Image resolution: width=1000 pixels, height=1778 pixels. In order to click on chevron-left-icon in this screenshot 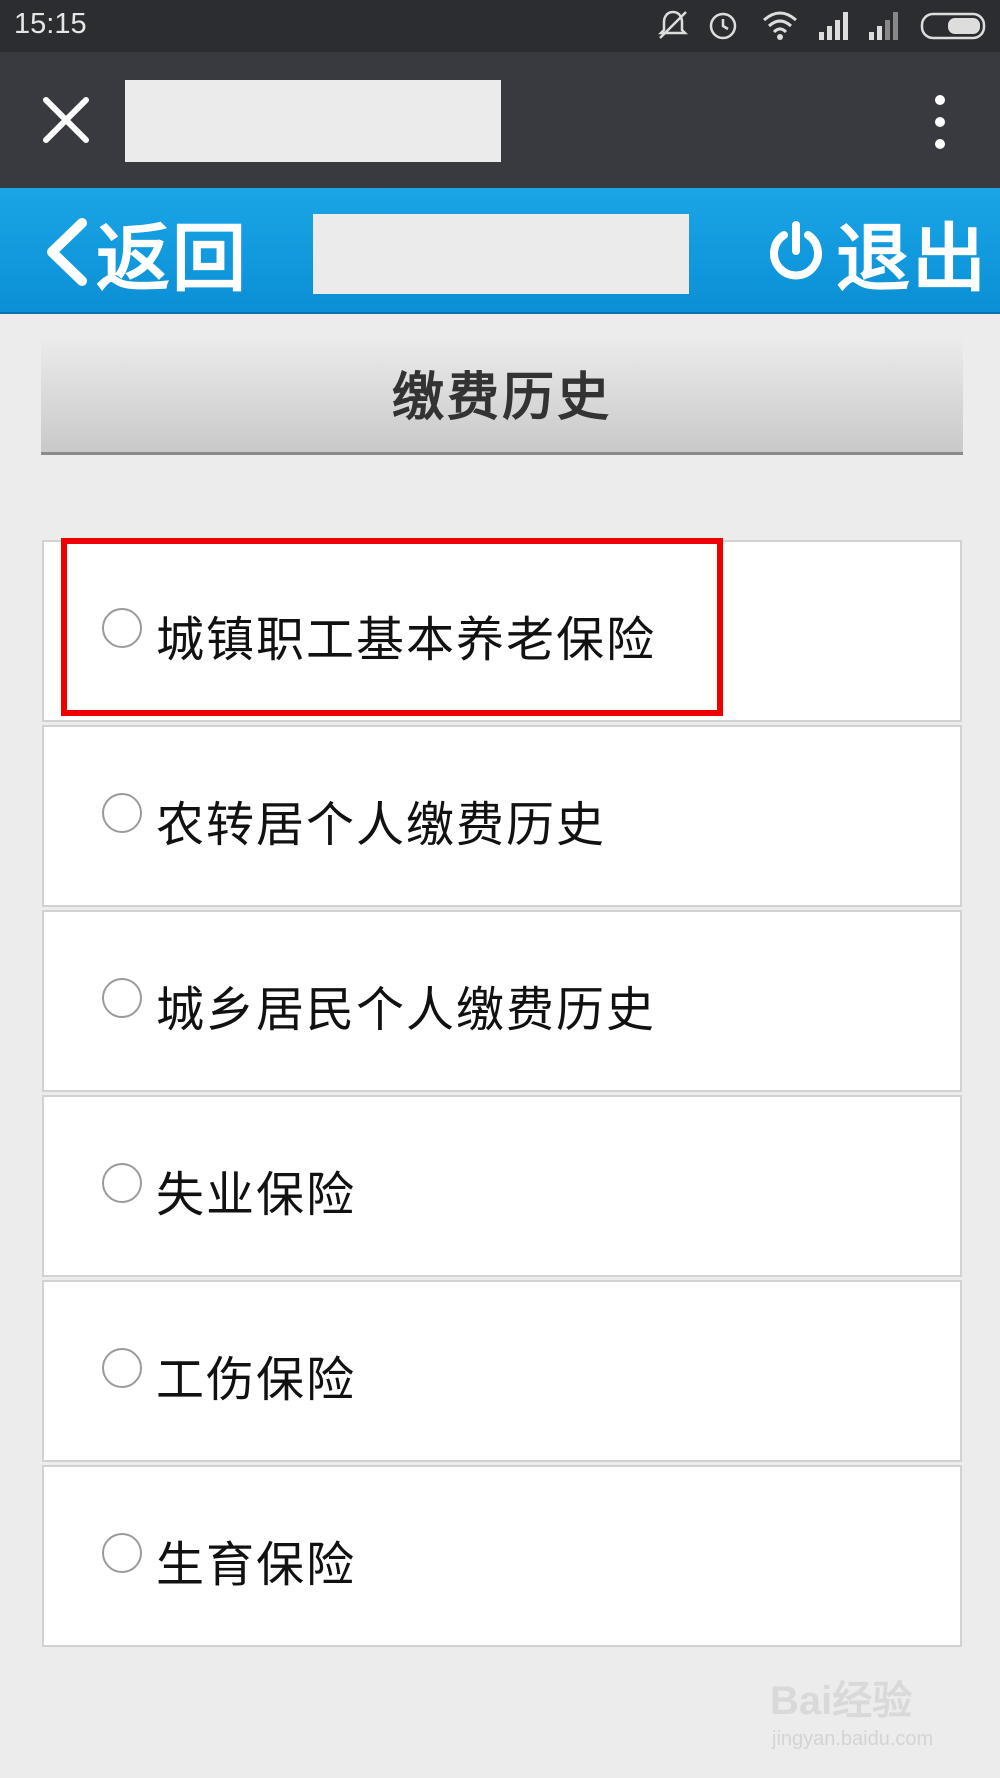, I will do `click(67, 252)`.